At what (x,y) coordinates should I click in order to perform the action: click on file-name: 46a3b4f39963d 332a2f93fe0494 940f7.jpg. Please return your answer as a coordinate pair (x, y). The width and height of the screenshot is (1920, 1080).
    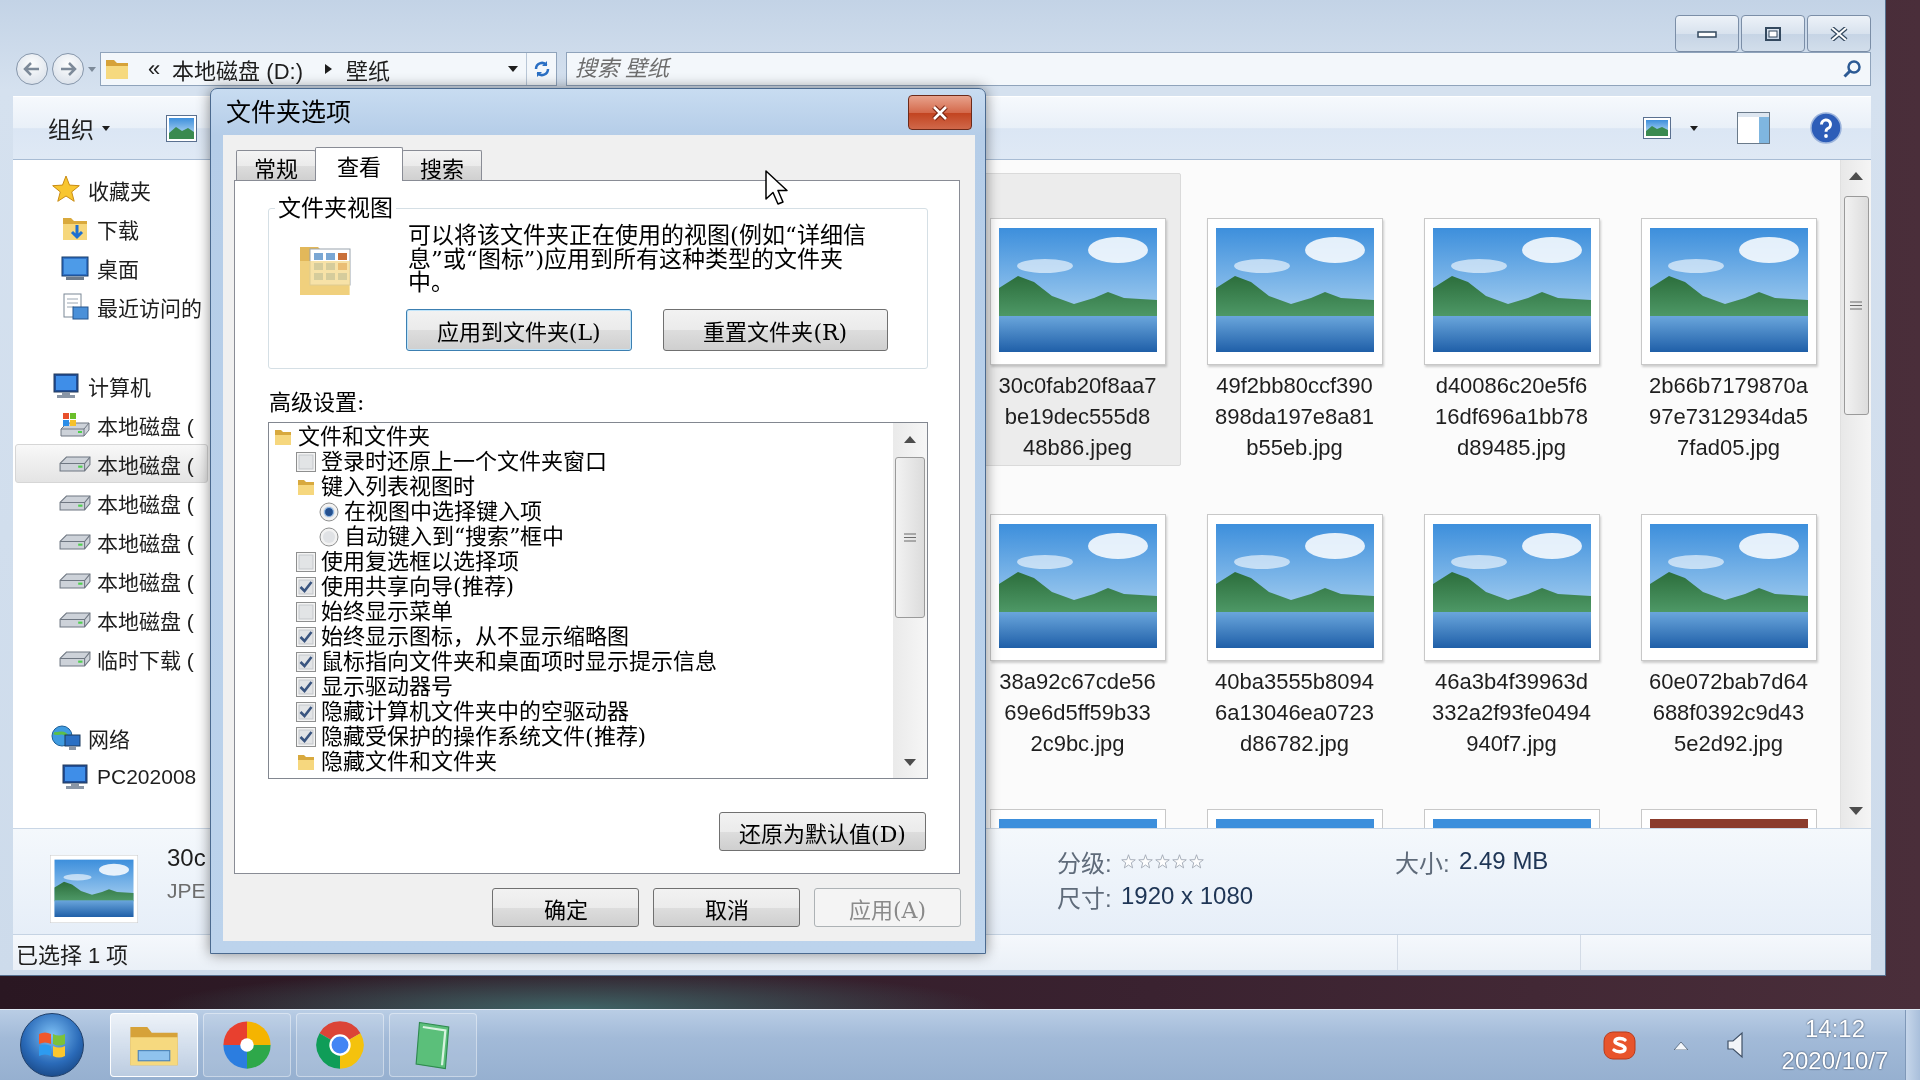
    Looking at the image, I should click on (1511, 713).